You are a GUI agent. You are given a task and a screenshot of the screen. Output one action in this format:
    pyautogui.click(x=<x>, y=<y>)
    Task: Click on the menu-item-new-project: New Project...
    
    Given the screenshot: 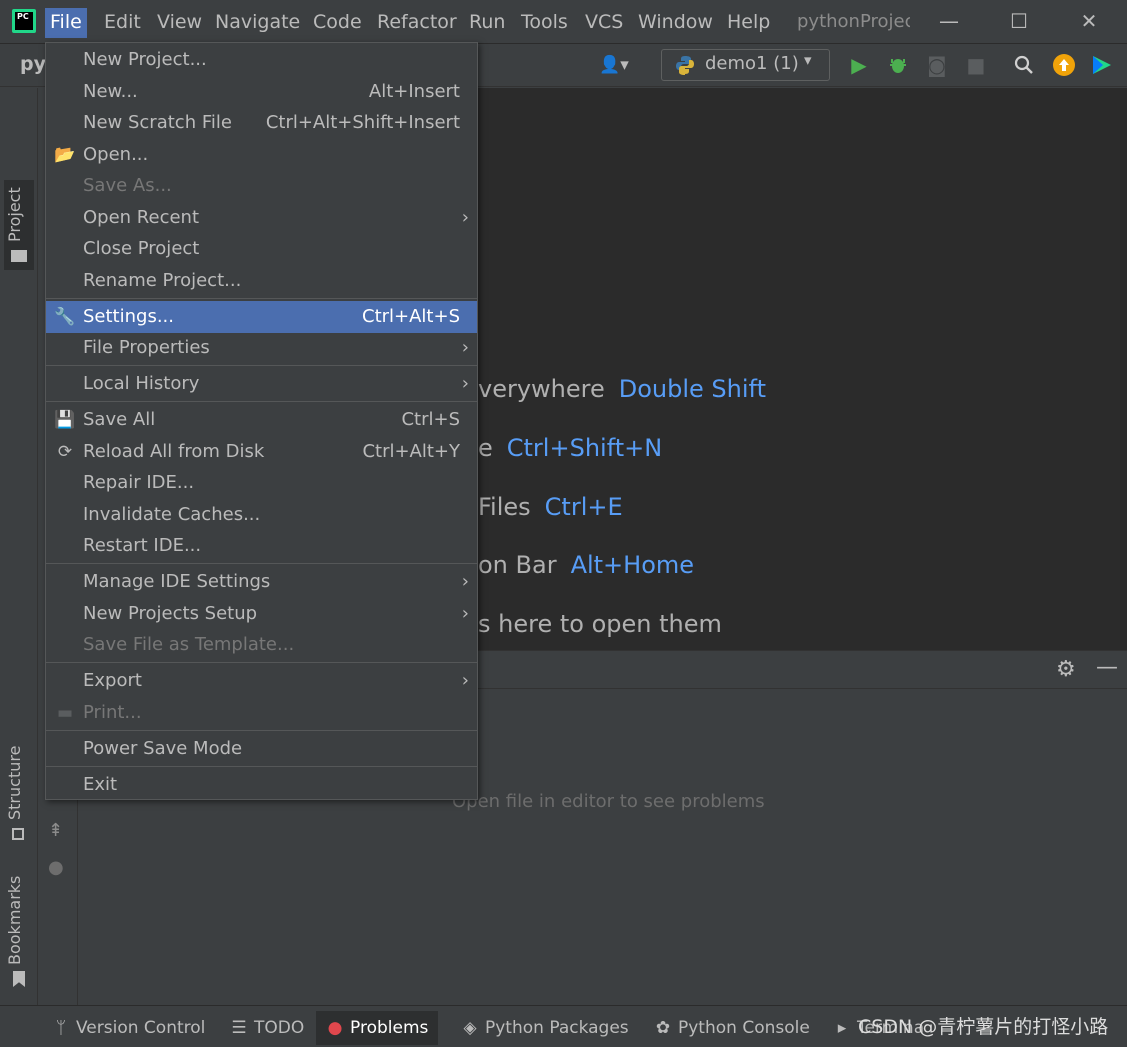 What is the action you would take?
    pyautogui.click(x=261, y=60)
    